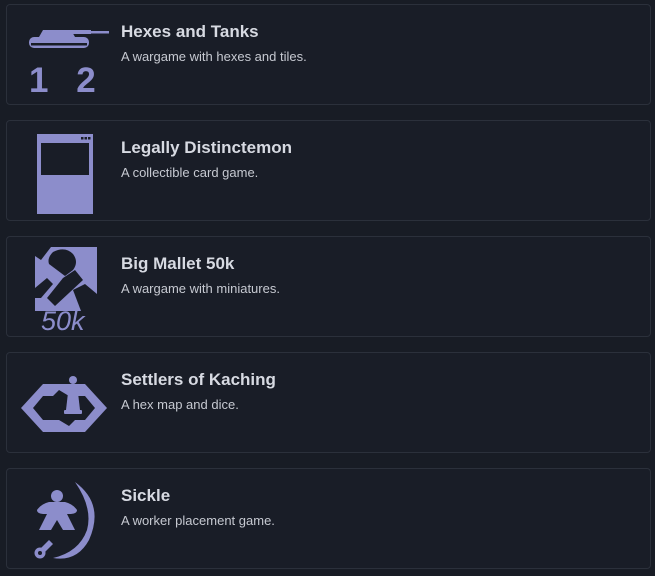 The image size is (655, 576). What do you see at coordinates (200, 288) in the screenshot?
I see `game-description: A wargame with miniatures.` at bounding box center [200, 288].